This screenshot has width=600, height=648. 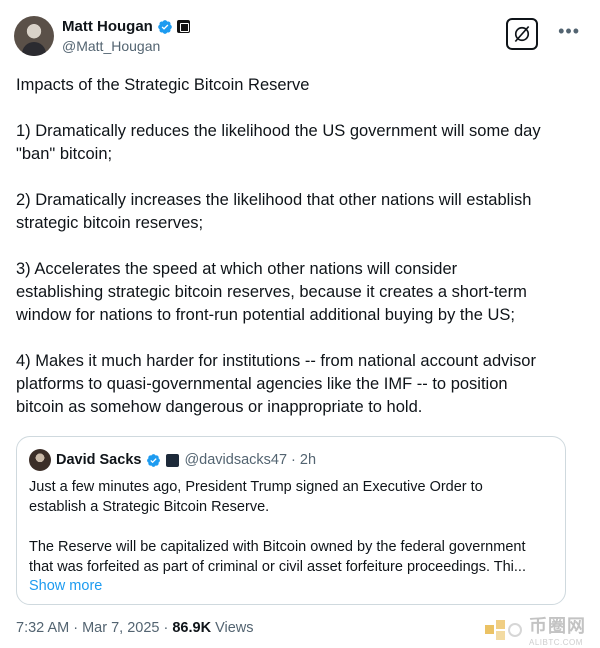 I want to click on quoted-author-avatar, so click(x=40, y=460).